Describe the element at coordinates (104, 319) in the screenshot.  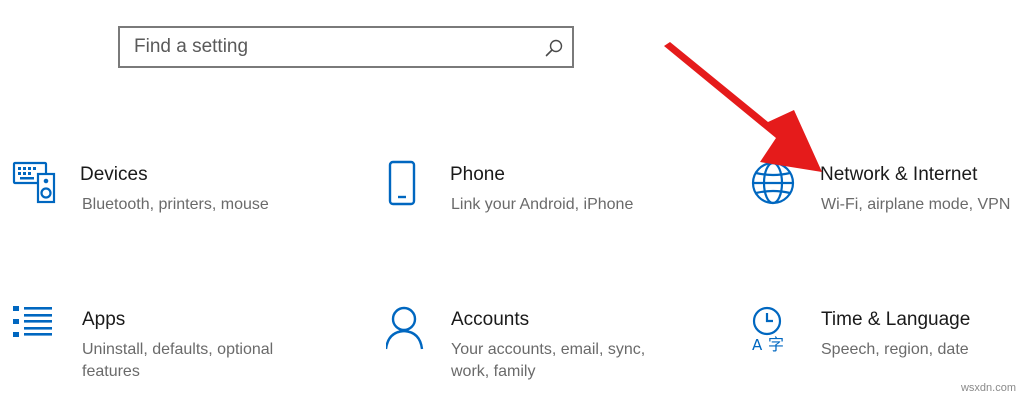
I see `tile-title: Apps` at that location.